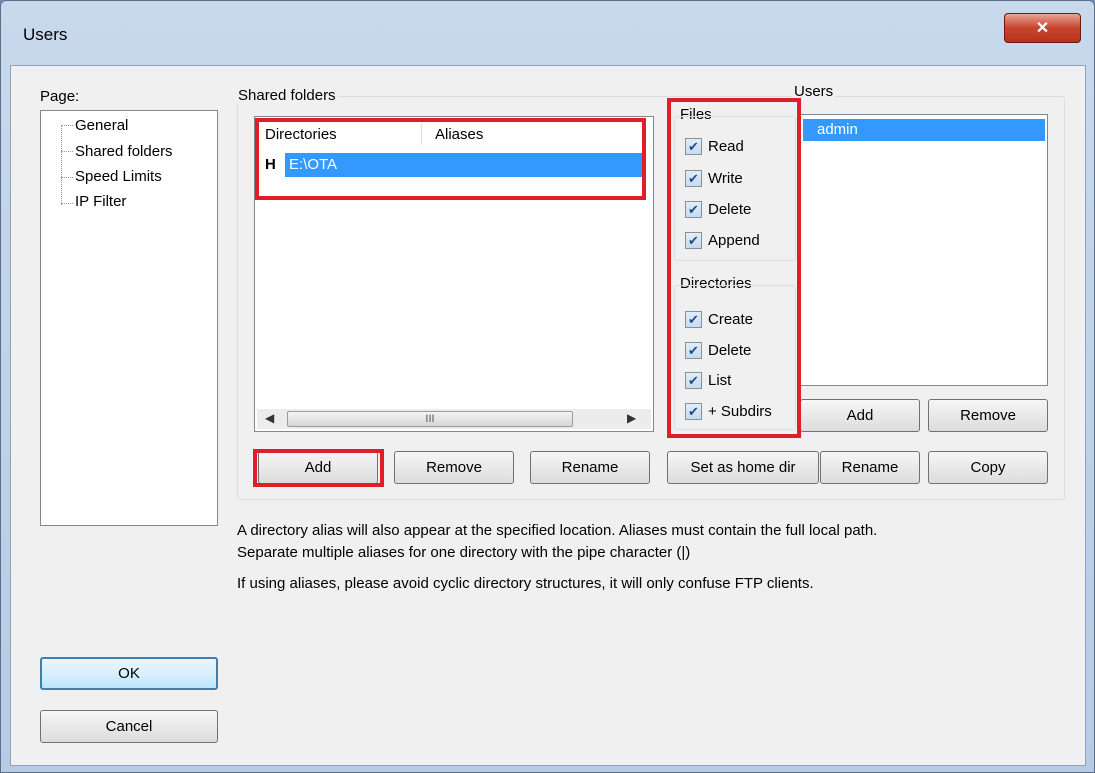 This screenshot has width=1095, height=773. I want to click on rename-user-button: Rename, so click(870, 467).